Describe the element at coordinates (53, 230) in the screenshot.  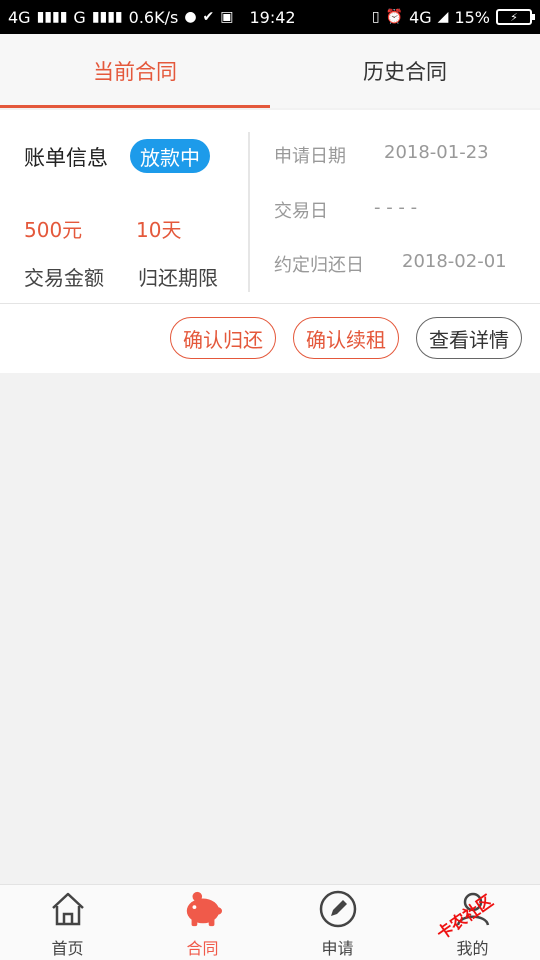
I see `amount-value: 500元` at that location.